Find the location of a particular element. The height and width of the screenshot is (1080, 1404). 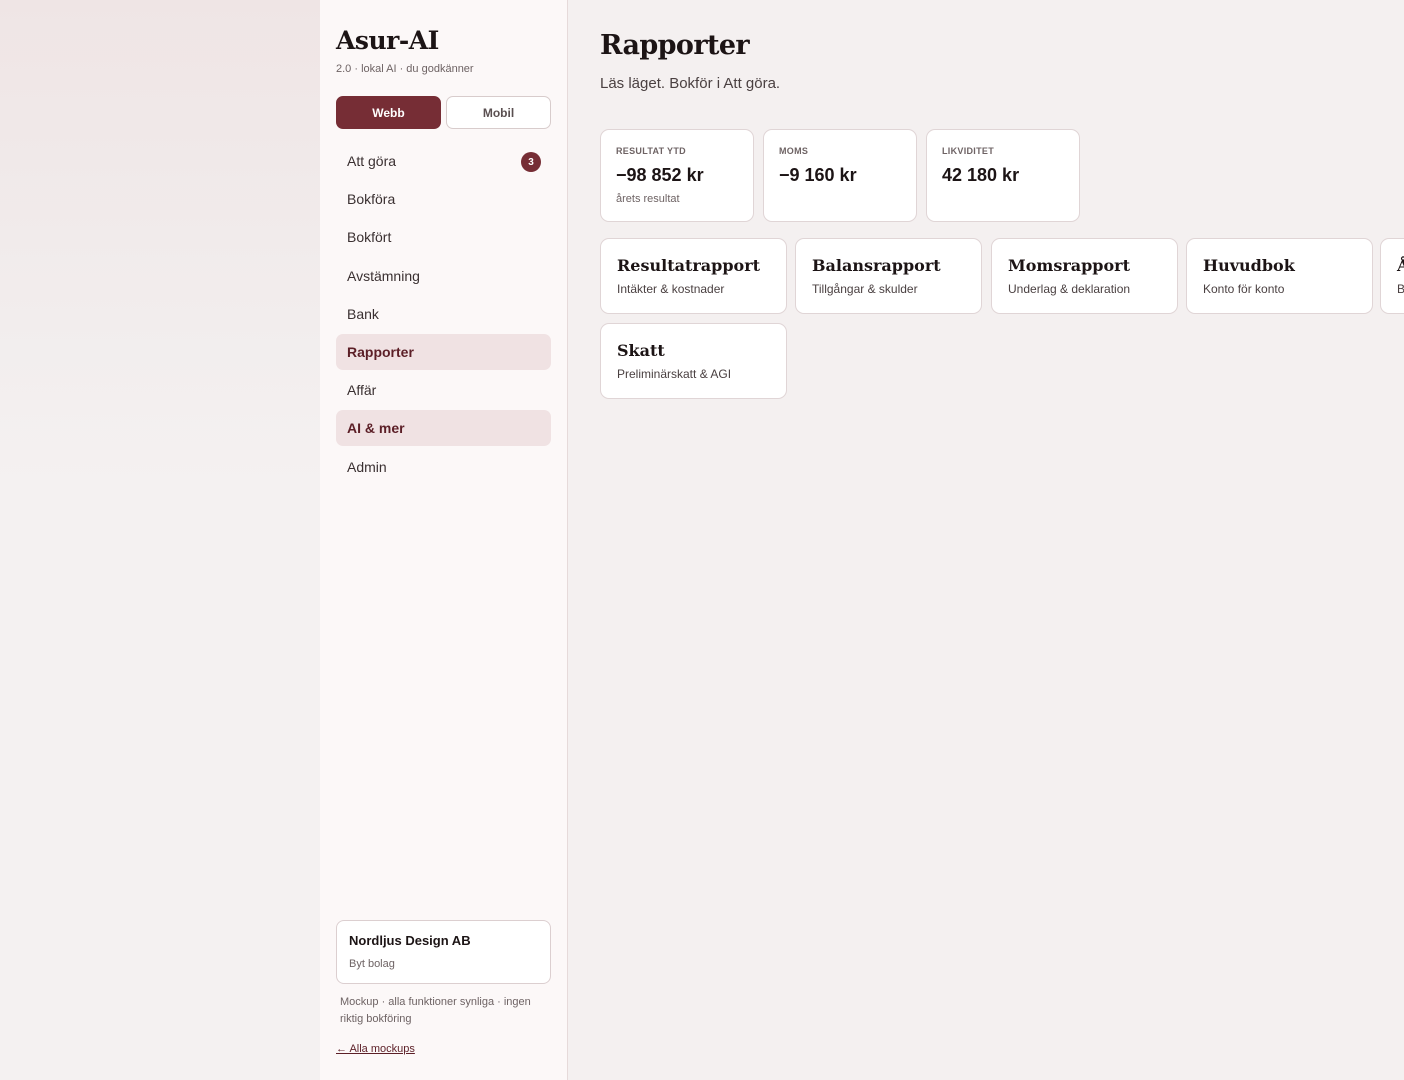

page-title: Rapporter is located at coordinates (675, 45).